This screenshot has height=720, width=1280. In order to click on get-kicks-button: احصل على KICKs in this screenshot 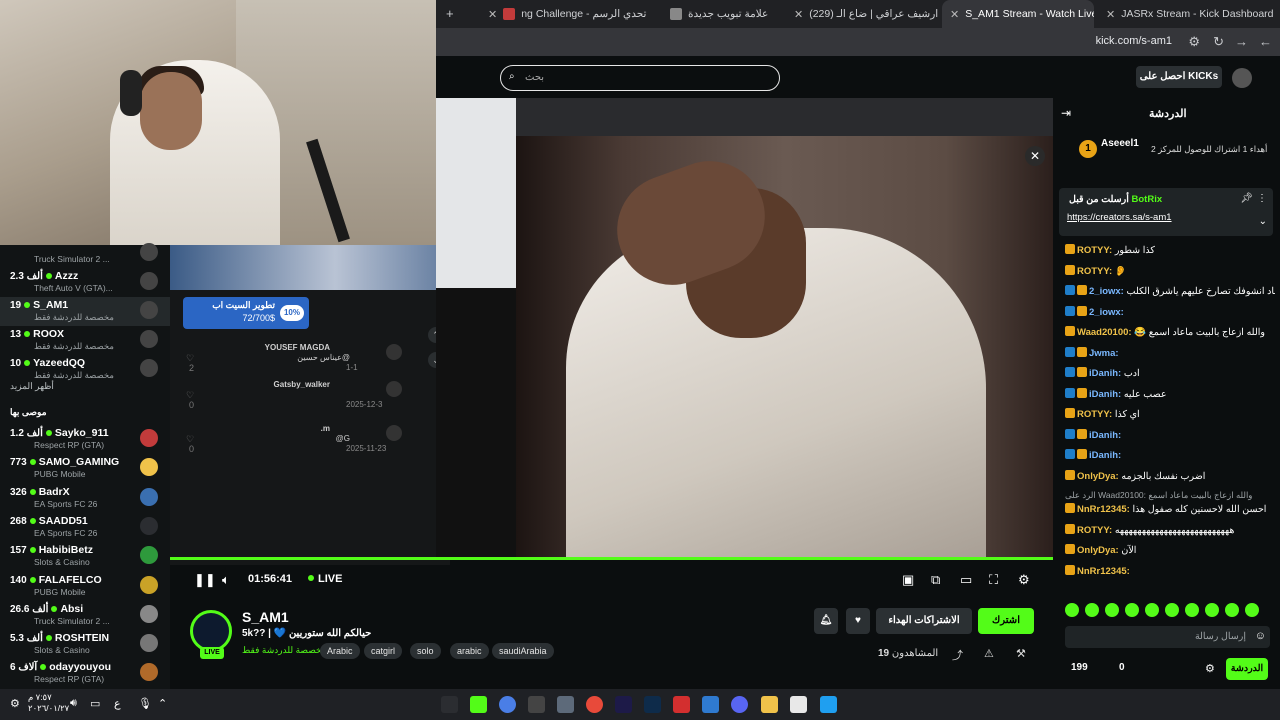, I will do `click(1179, 77)`.